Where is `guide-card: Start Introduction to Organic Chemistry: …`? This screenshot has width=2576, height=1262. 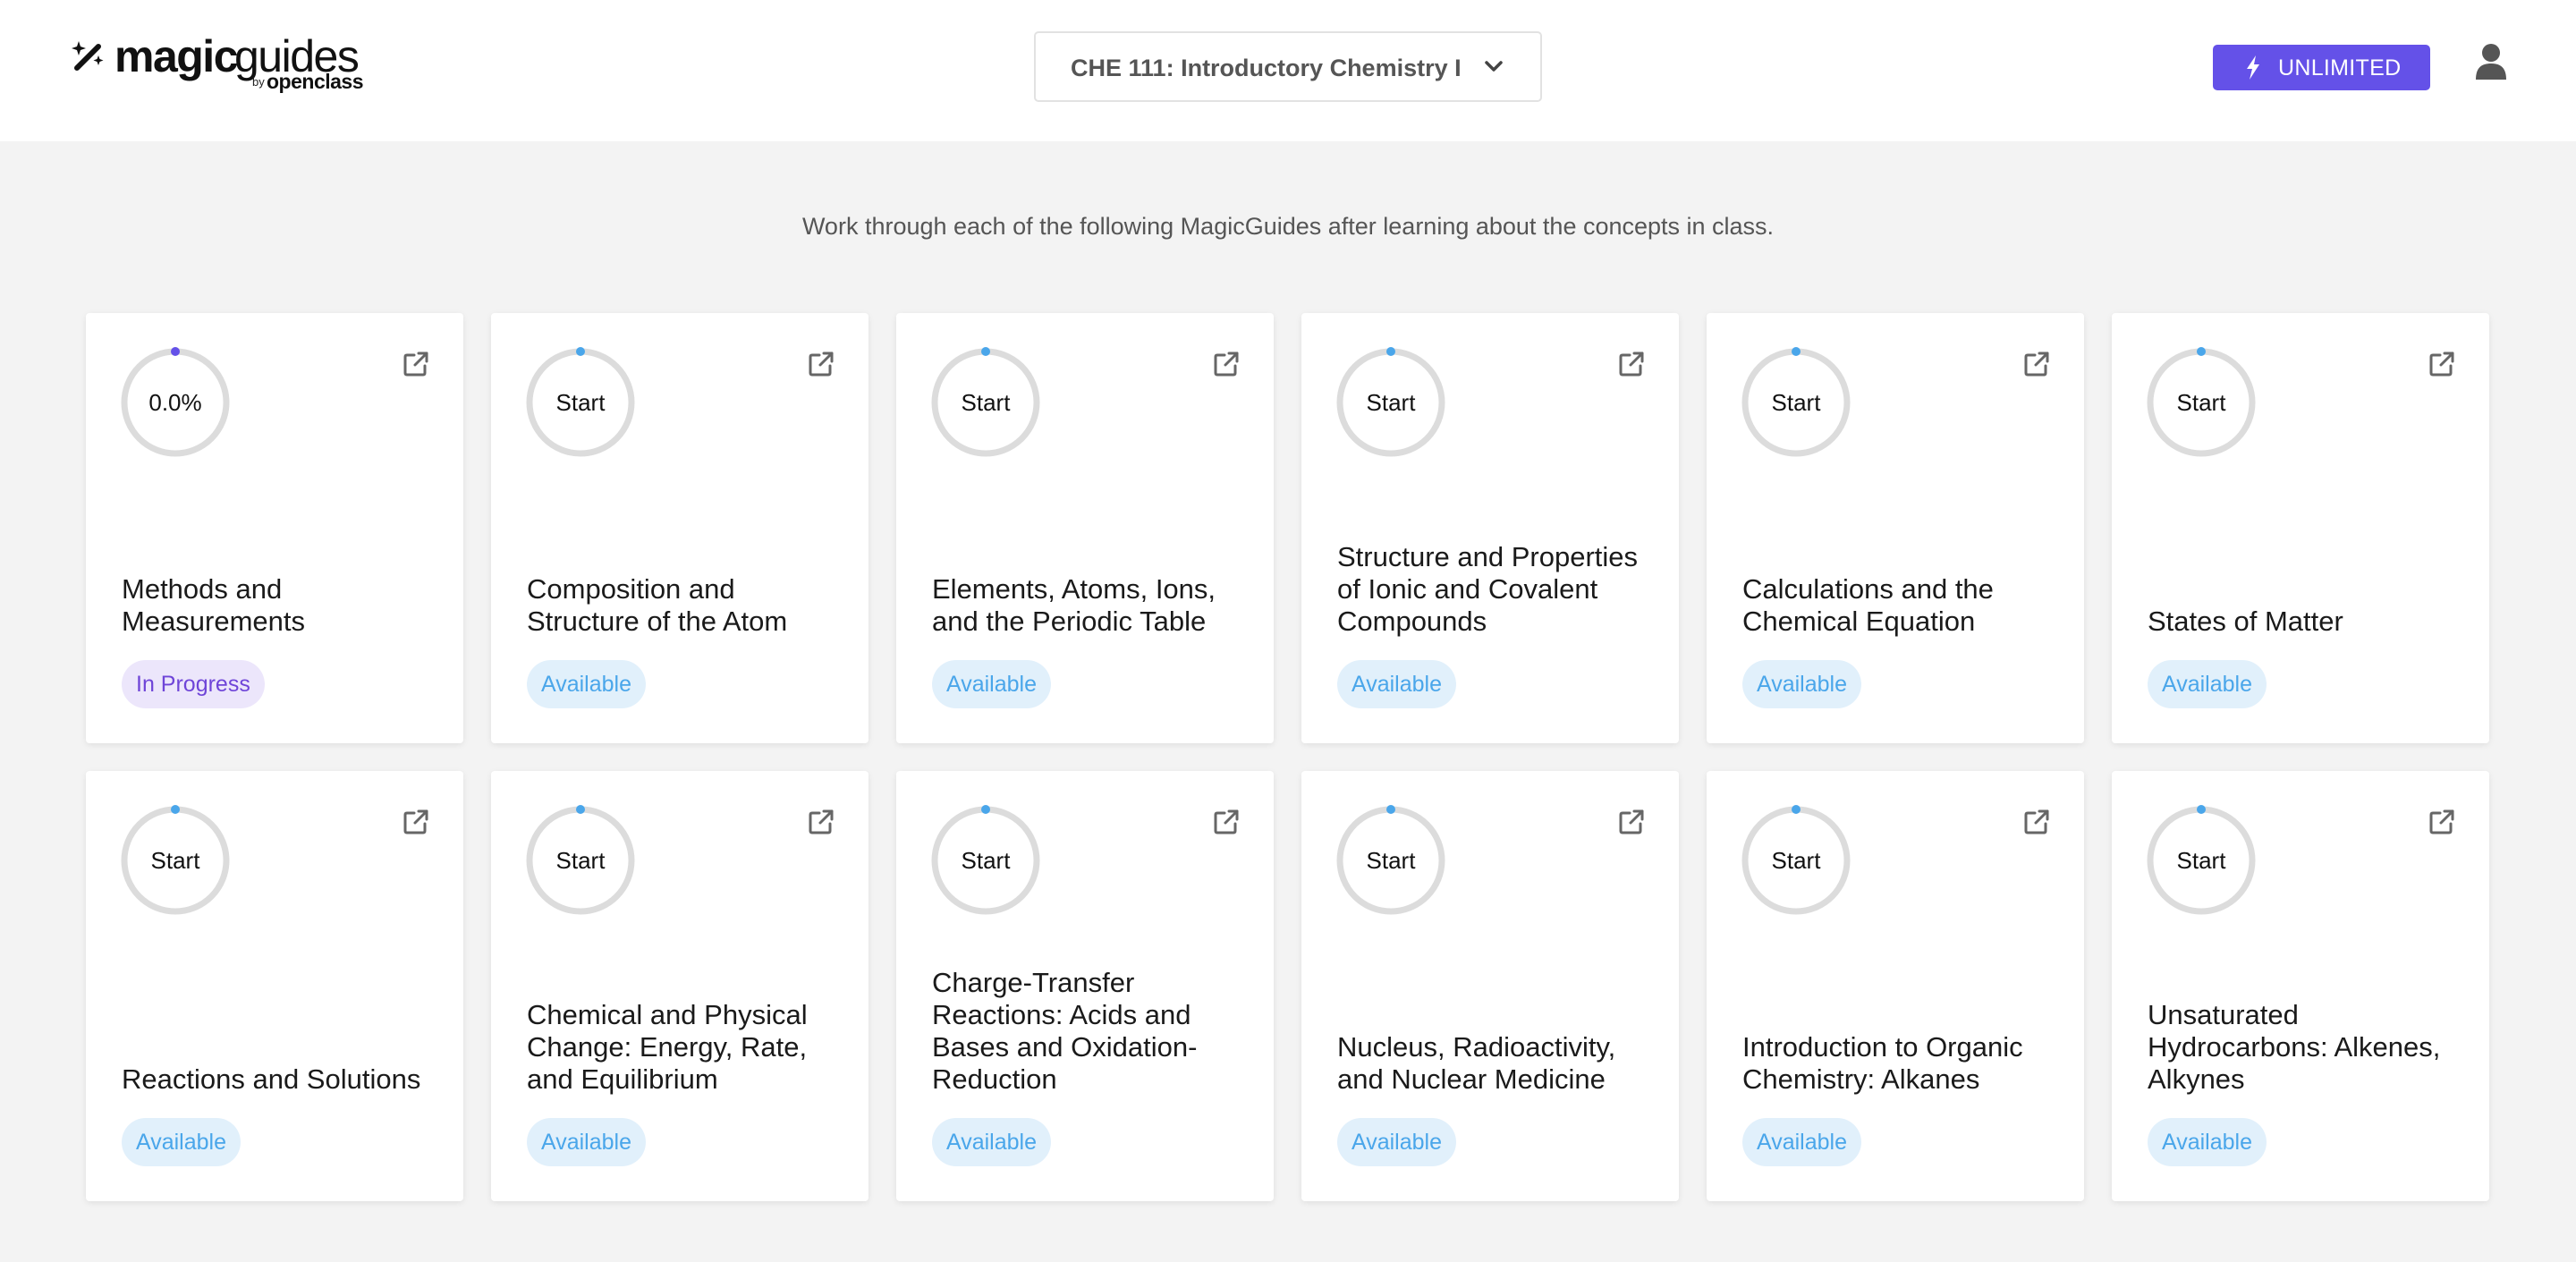 guide-card: Start Introduction to Organic Chemistry: … is located at coordinates (1895, 986).